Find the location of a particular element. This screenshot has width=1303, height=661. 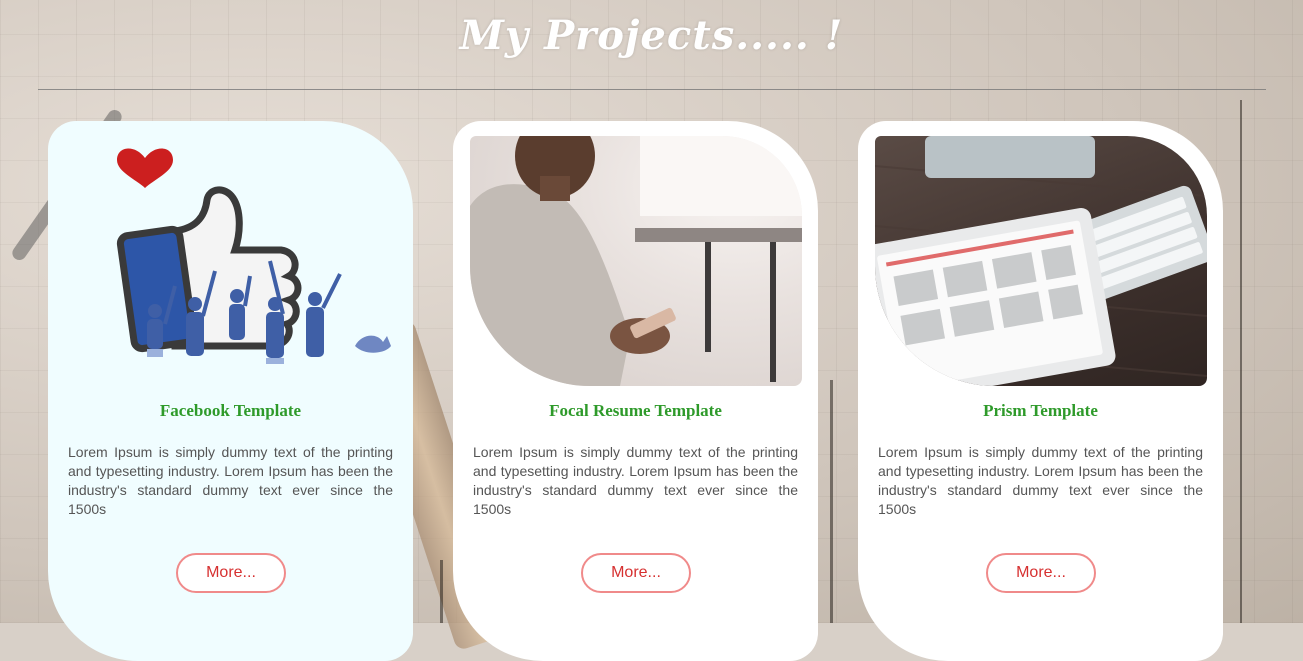

project-title: Focal Resume Template is located at coordinates (635, 410).